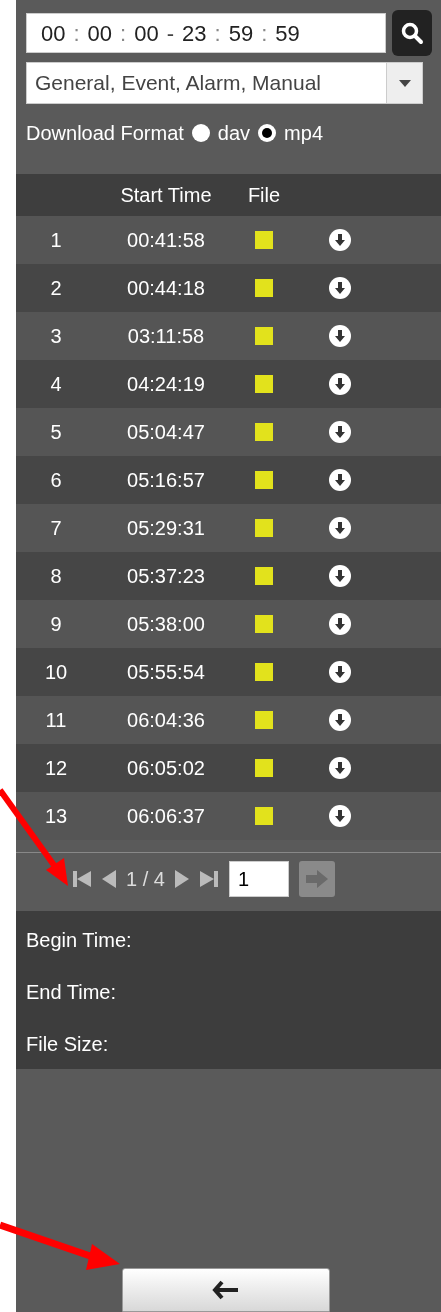 Image resolution: width=441 pixels, height=1312 pixels. Describe the element at coordinates (109, 879) in the screenshot. I see `previous-page-icon` at that location.